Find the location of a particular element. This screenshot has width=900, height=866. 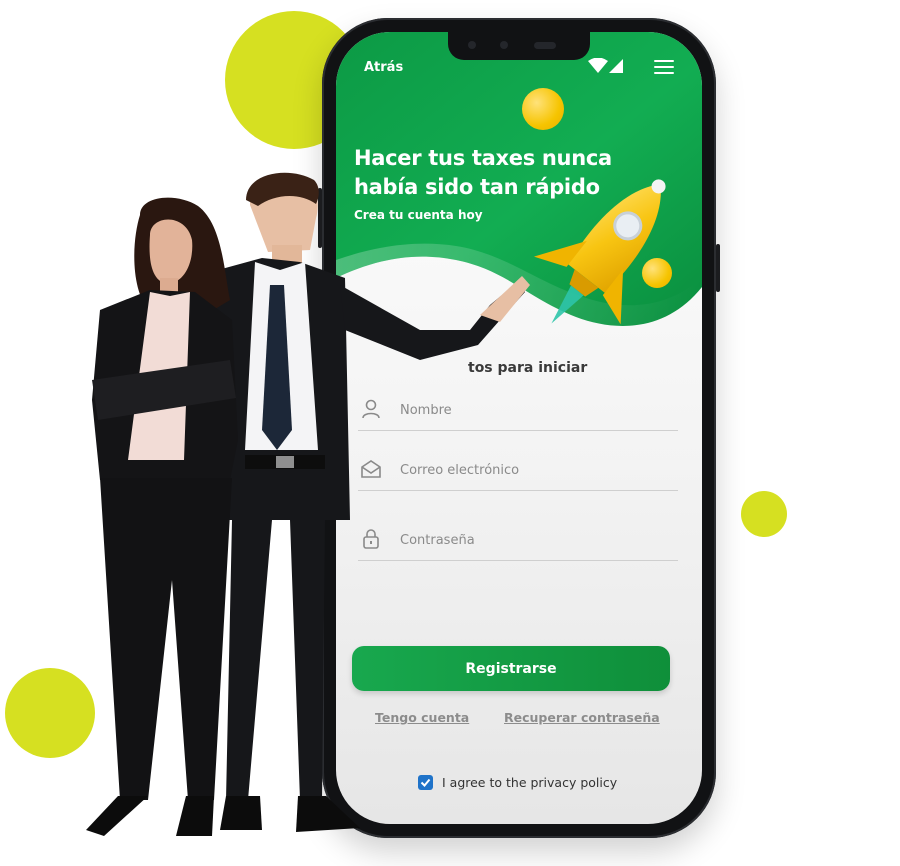

hamburger-menu-icon is located at coordinates (664, 67).